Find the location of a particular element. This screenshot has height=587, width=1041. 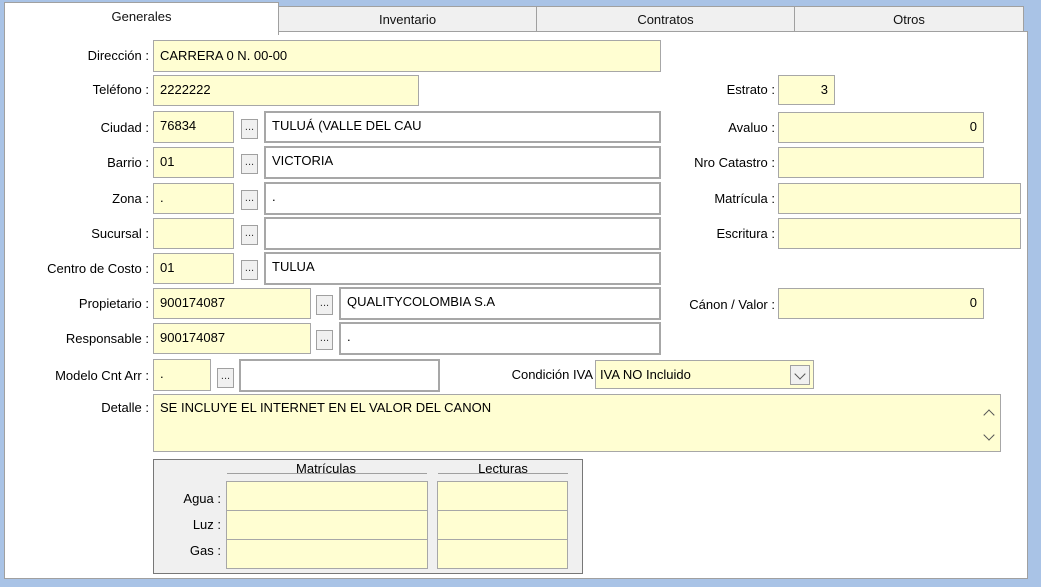

matriculas-divider is located at coordinates (327, 473).